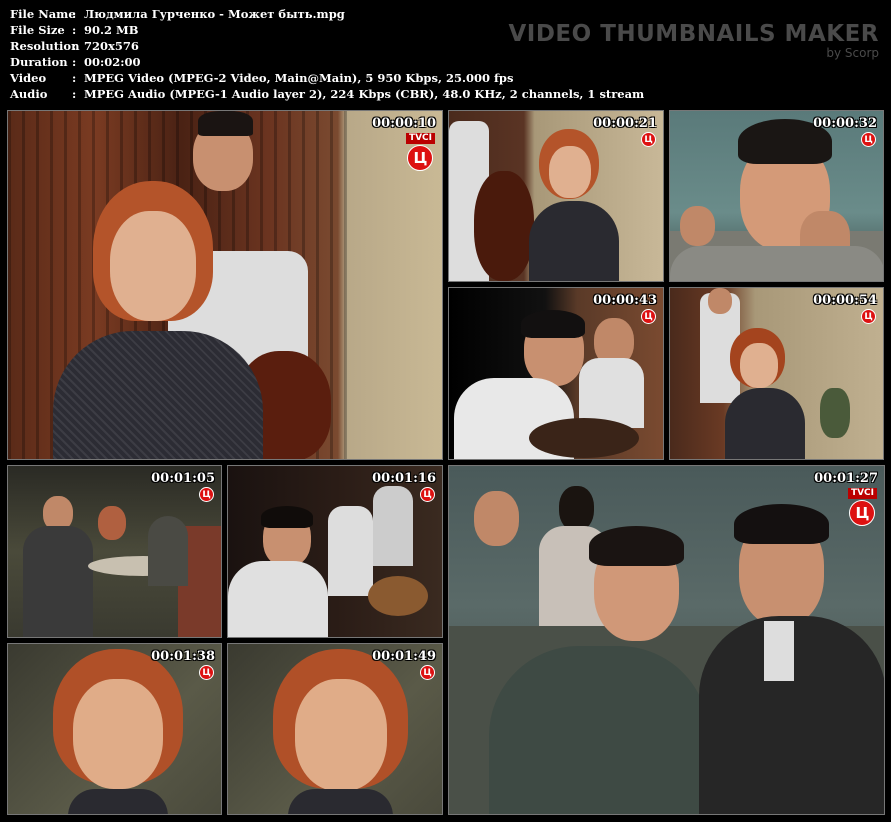 This screenshot has height=822, width=891. I want to click on brand-title: VIDEO THUMBNAILS MAKER, so click(693, 34).